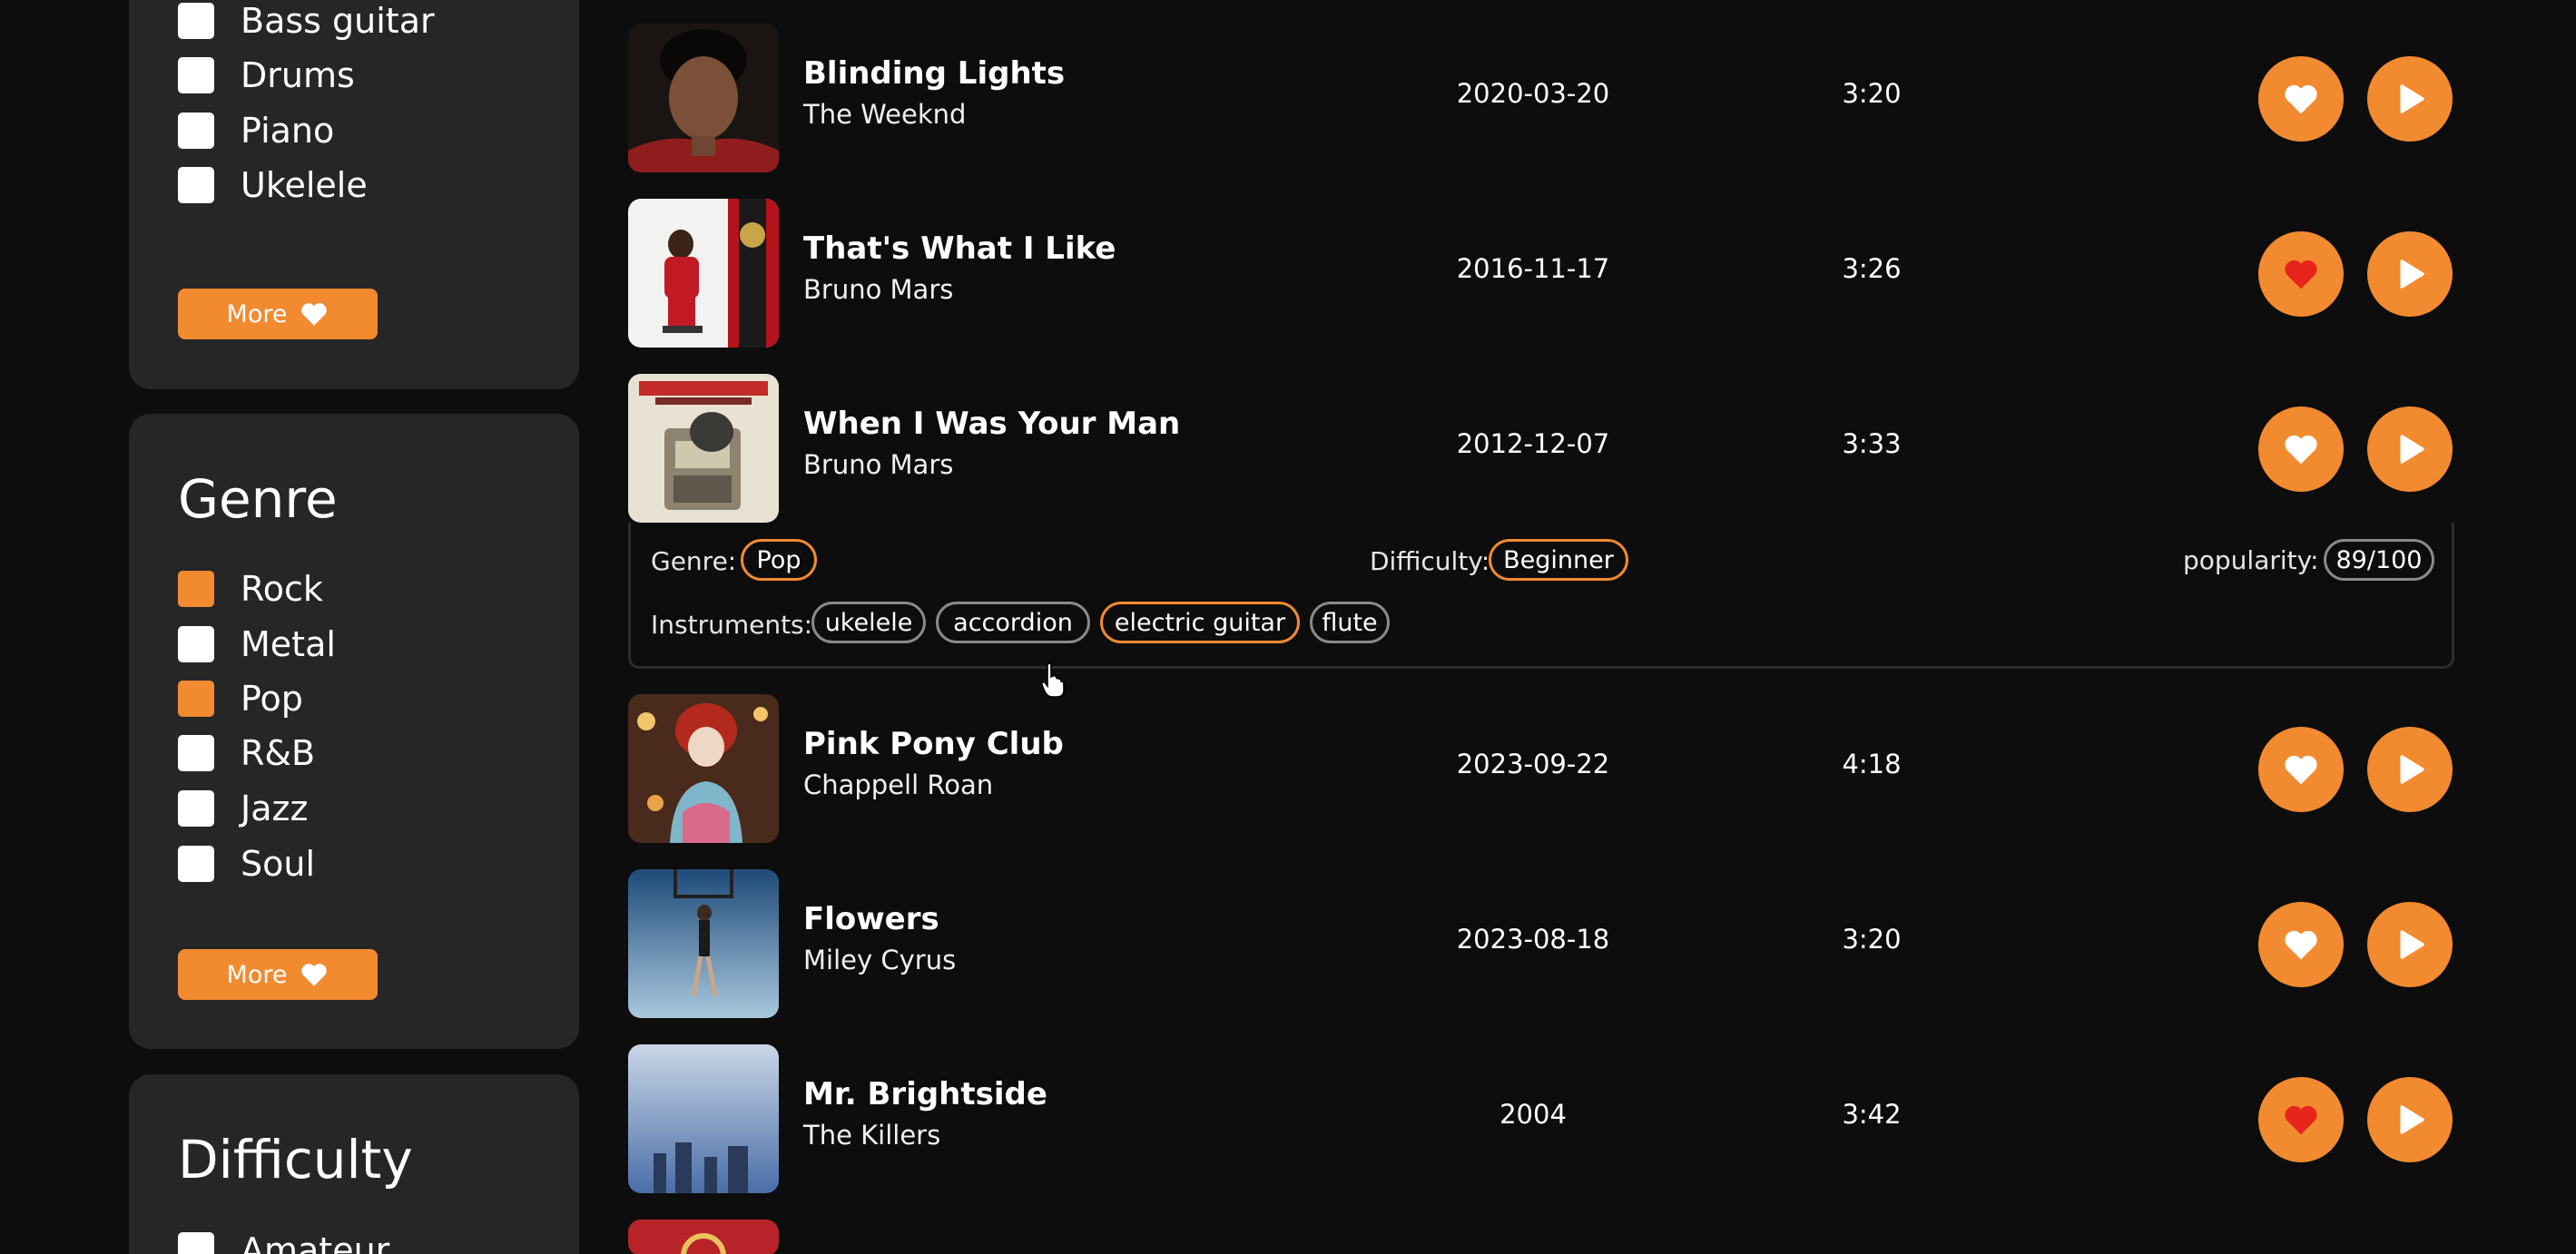 Image resolution: width=2576 pixels, height=1254 pixels. What do you see at coordinates (2379, 560) in the screenshot?
I see `popularity-value-text: 89/100` at bounding box center [2379, 560].